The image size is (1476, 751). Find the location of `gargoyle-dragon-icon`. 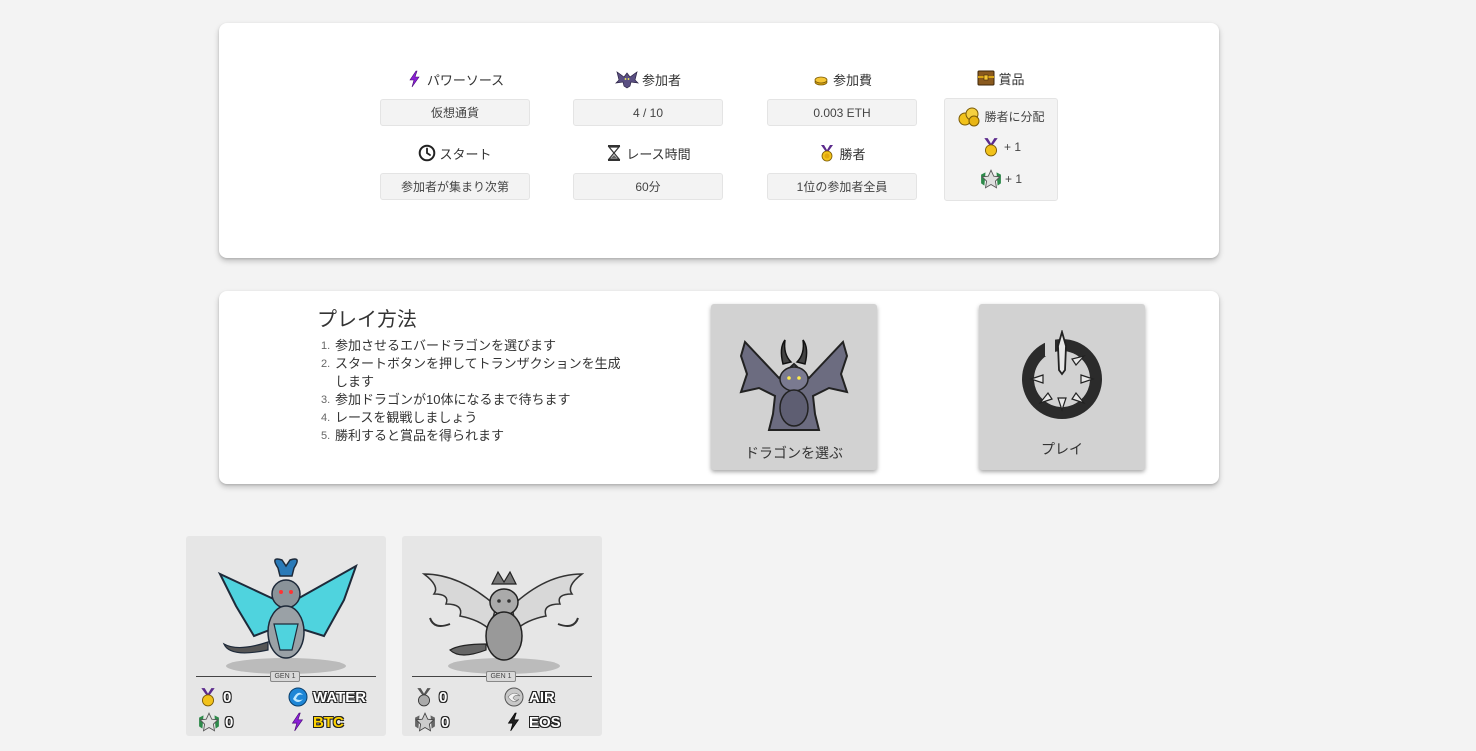

gargoyle-dragon-icon is located at coordinates (794, 385).